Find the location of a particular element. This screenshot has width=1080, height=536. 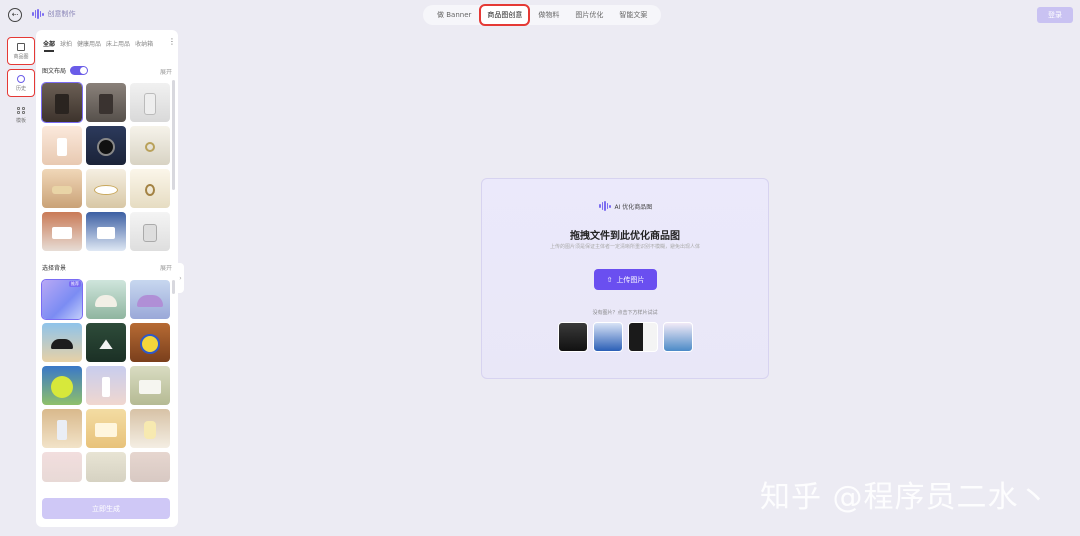

category-tabs: 全部 球拍 健康用品 床上用品 收纳箱 is located at coordinates (98, 43).